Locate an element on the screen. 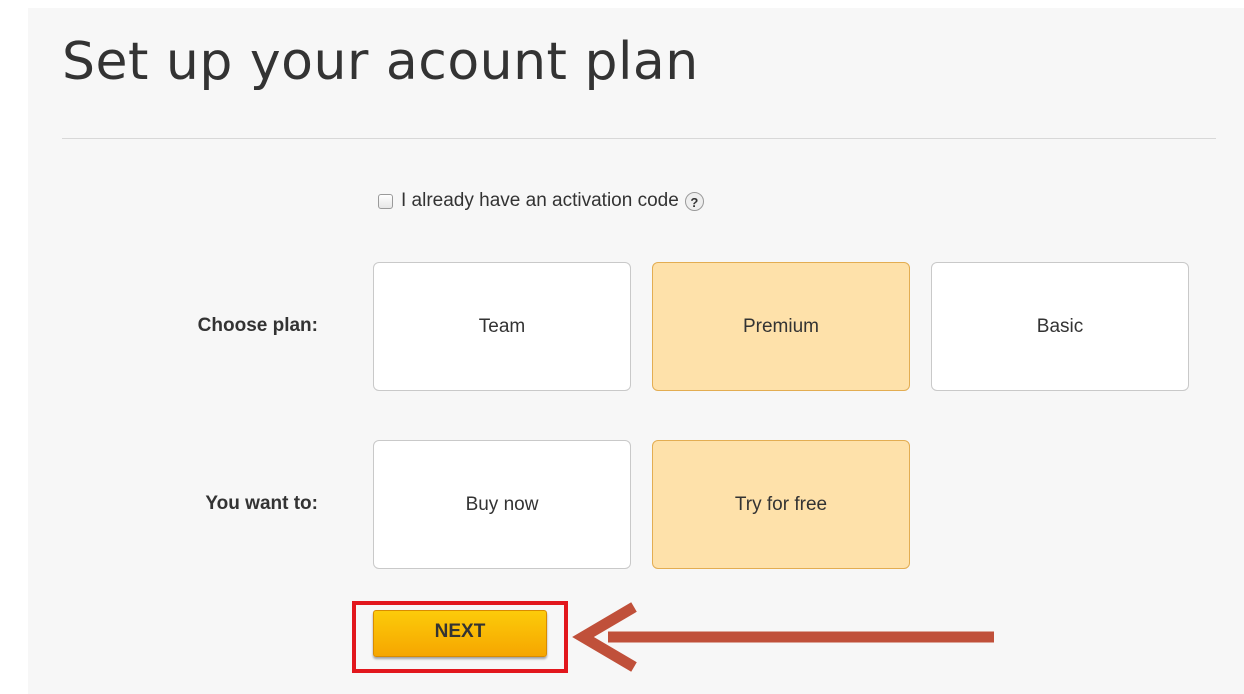  purchase-option-buy-now: Buy now is located at coordinates (502, 504).